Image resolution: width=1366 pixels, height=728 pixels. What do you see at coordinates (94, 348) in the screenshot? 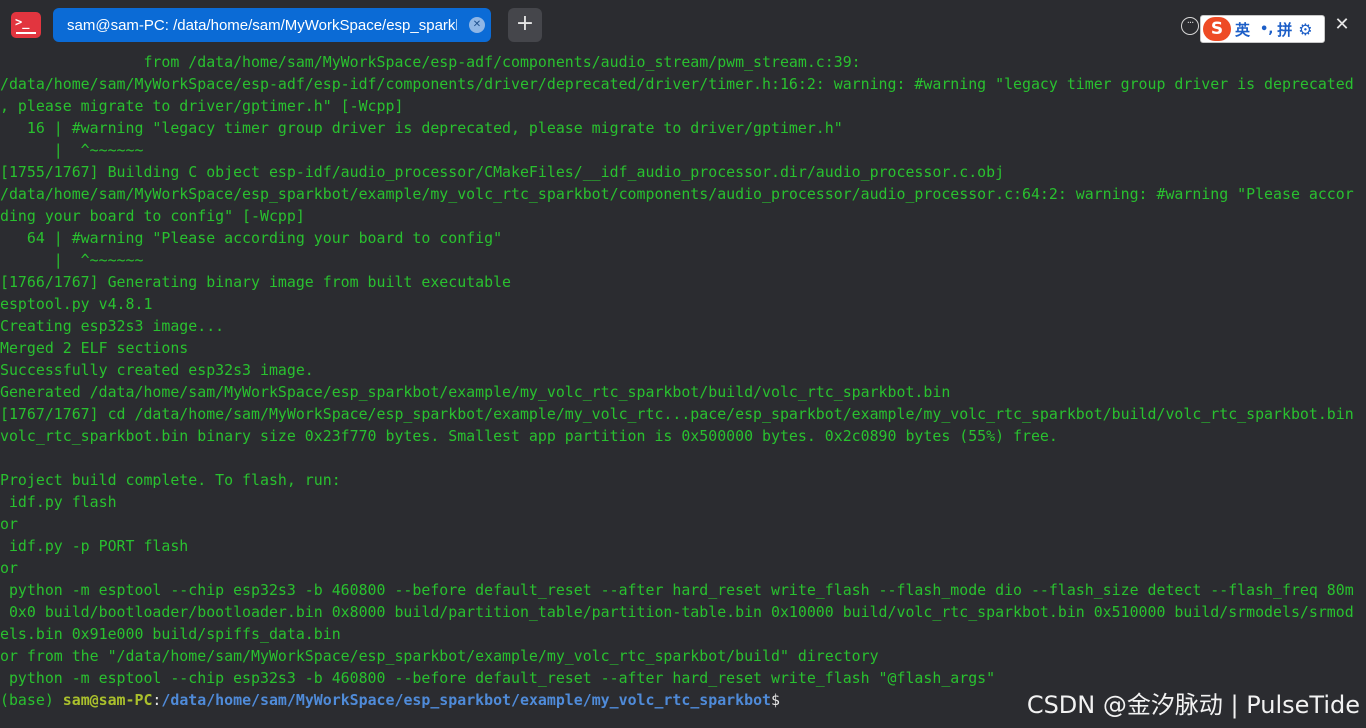
I see `terminal-line: Merged 2 ELF sections` at bounding box center [94, 348].